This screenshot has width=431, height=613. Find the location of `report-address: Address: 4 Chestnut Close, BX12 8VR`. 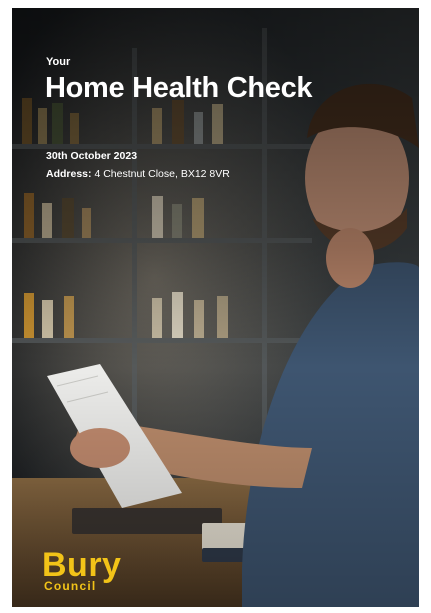

report-address: Address: 4 Chestnut Close, BX12 8VR is located at coordinates (138, 174).